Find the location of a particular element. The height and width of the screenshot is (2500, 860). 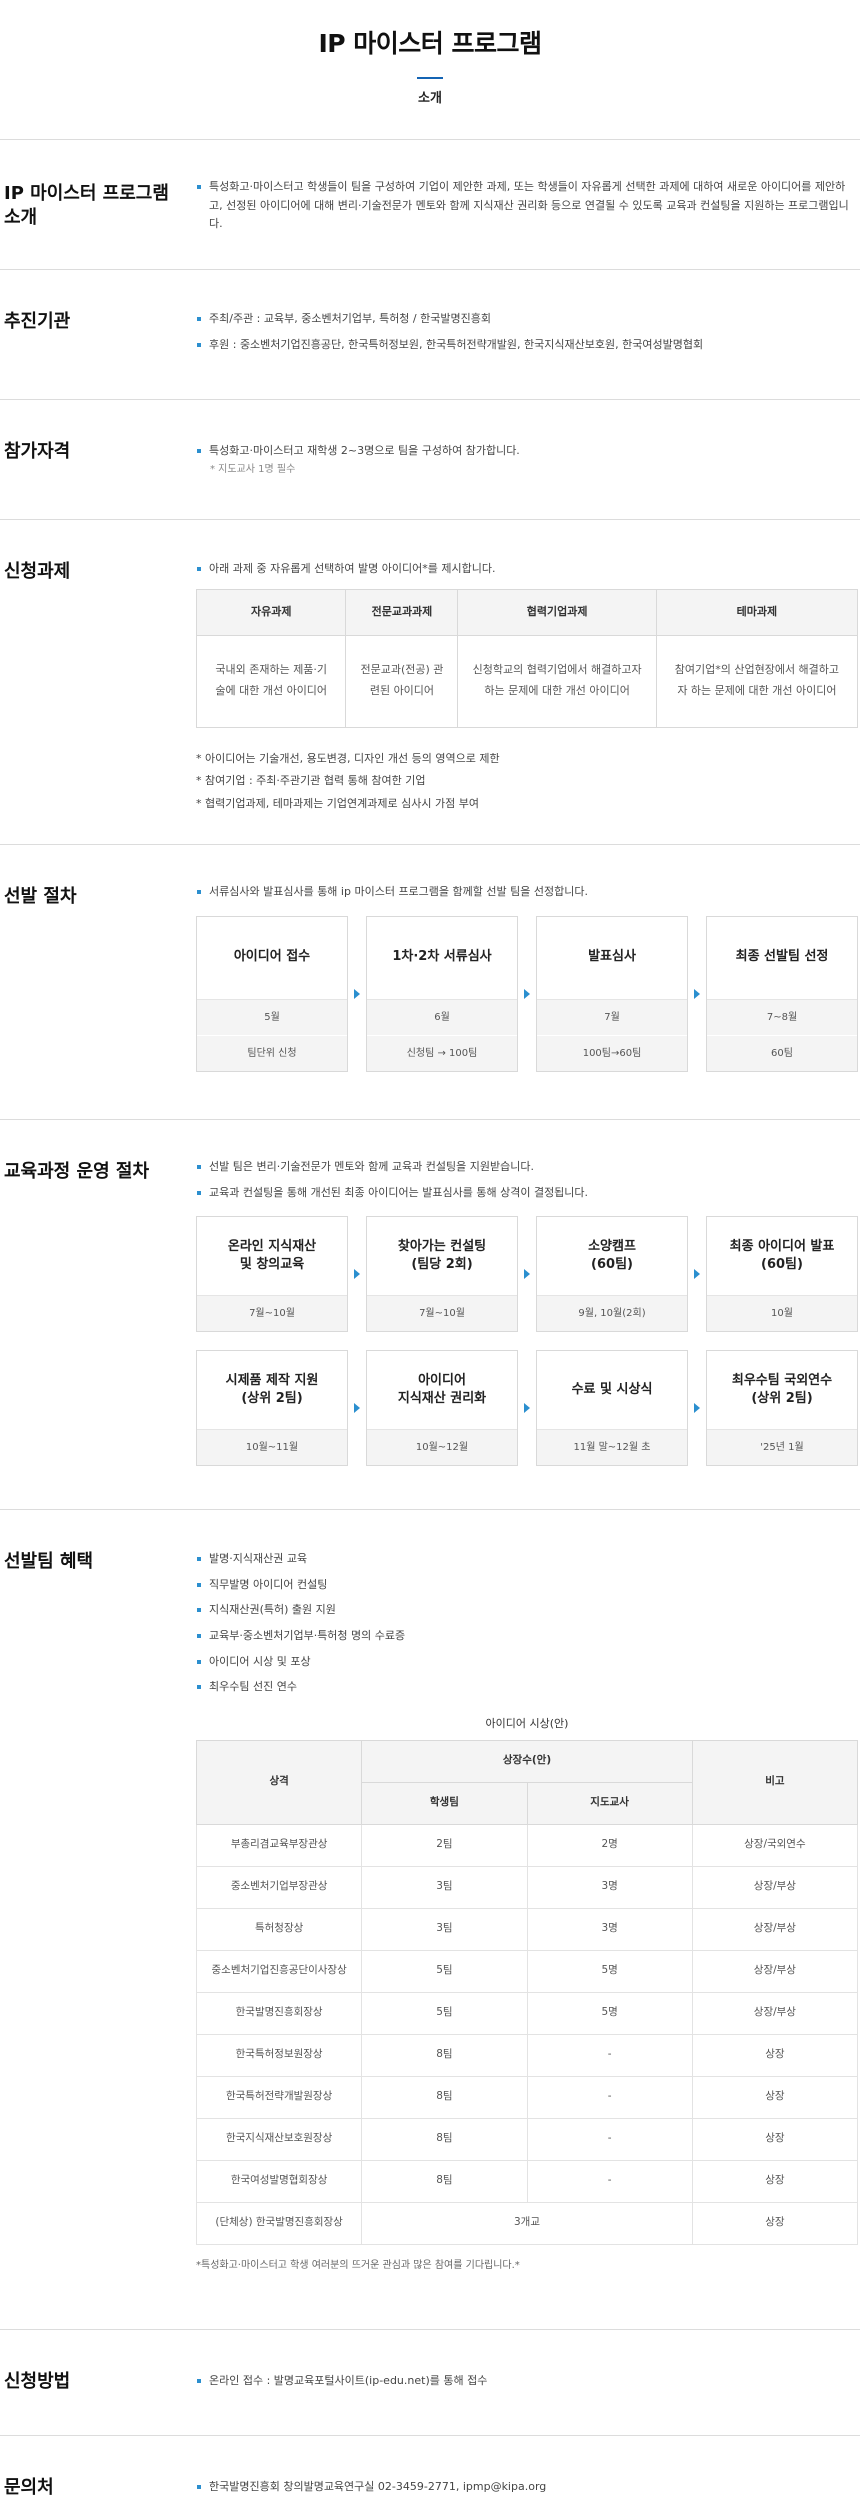

eligibility-note: * 지도교사 1명 필수 is located at coordinates (253, 469).